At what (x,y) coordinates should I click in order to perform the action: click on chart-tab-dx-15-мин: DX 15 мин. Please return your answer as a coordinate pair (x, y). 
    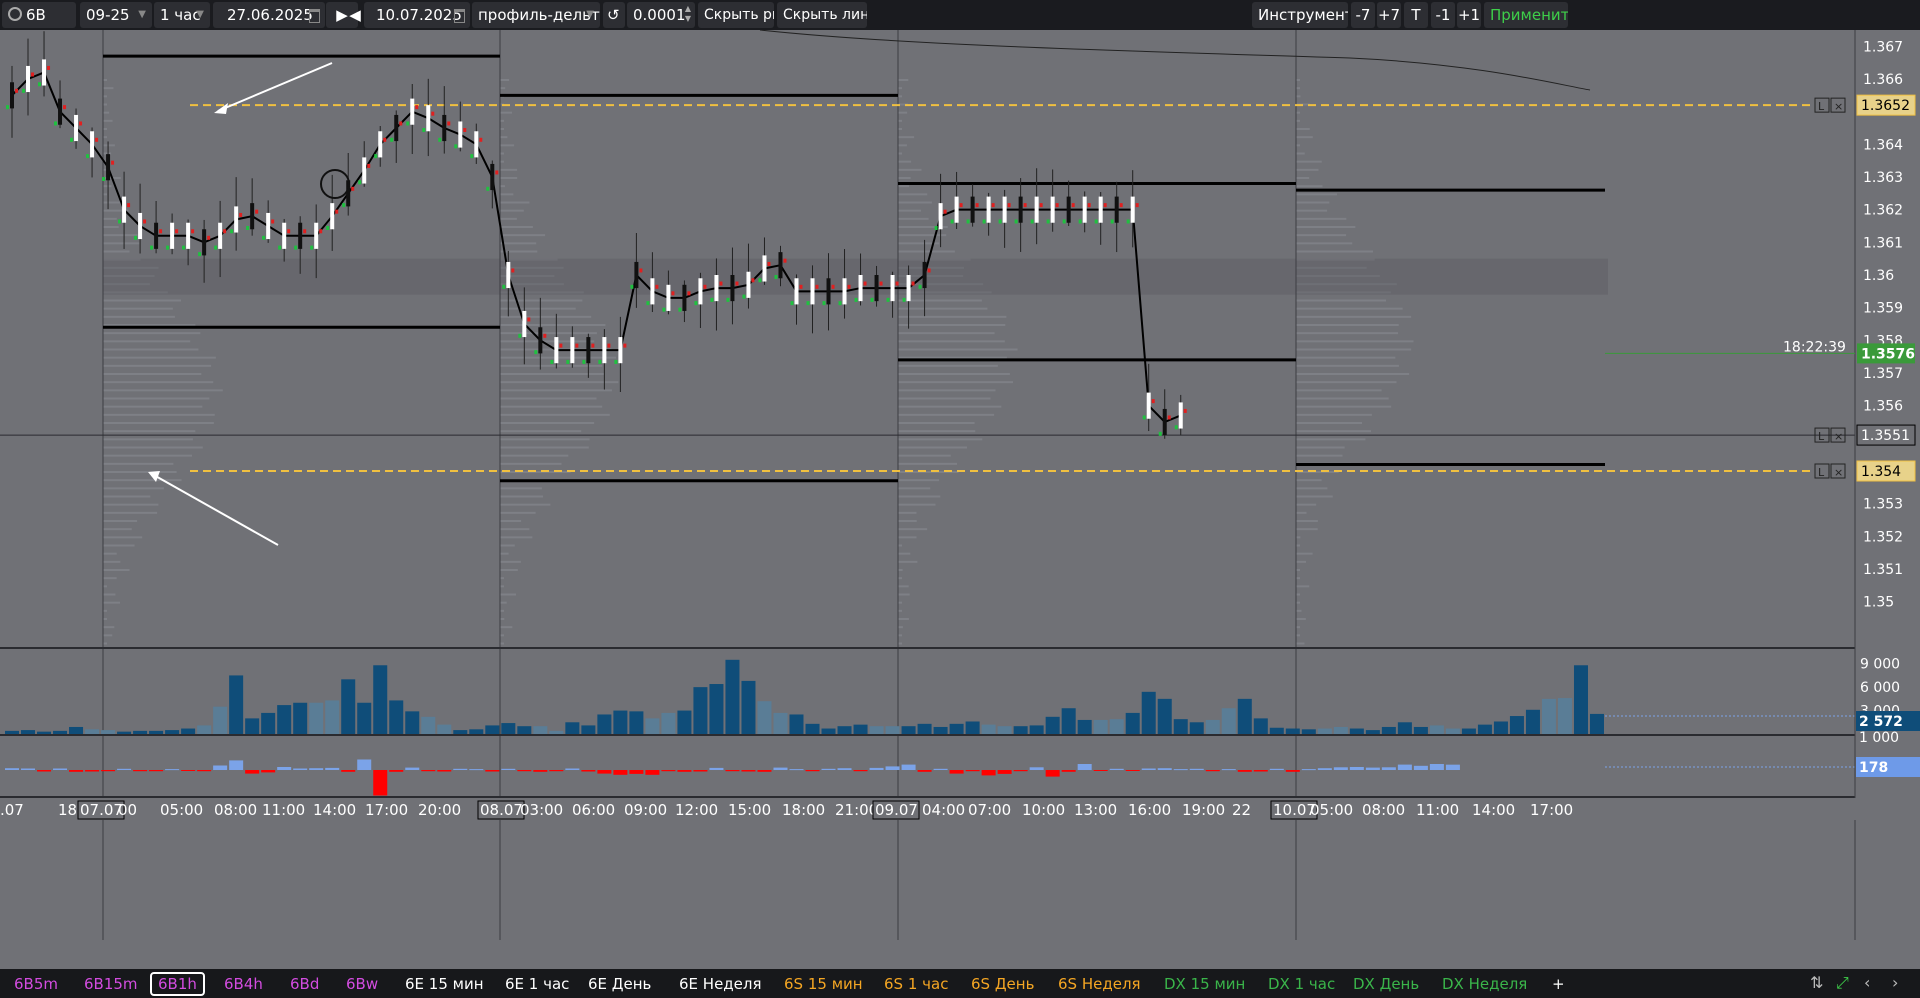
    Looking at the image, I should click on (1204, 984).